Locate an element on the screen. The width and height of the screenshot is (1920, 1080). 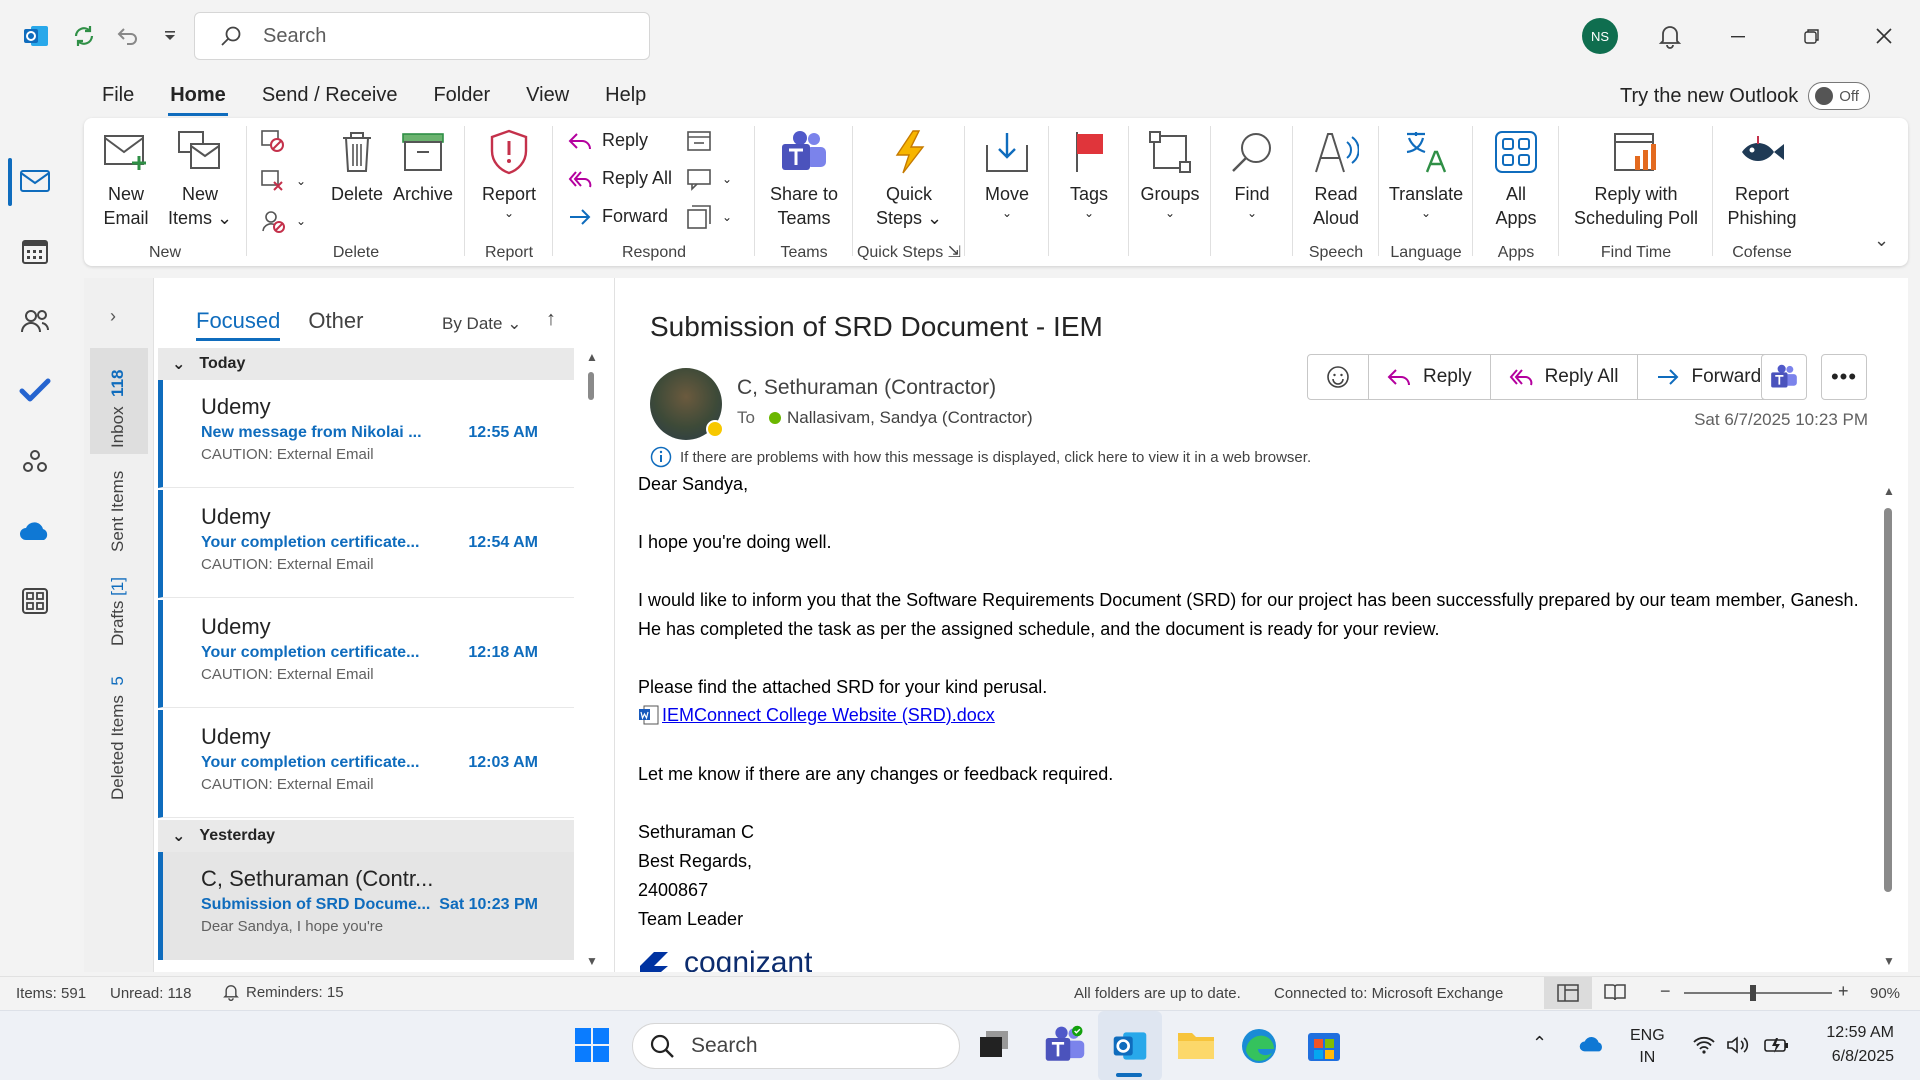
show-hidden-icons-chevron-icon: ⌃ is located at coordinates (1539, 1043).